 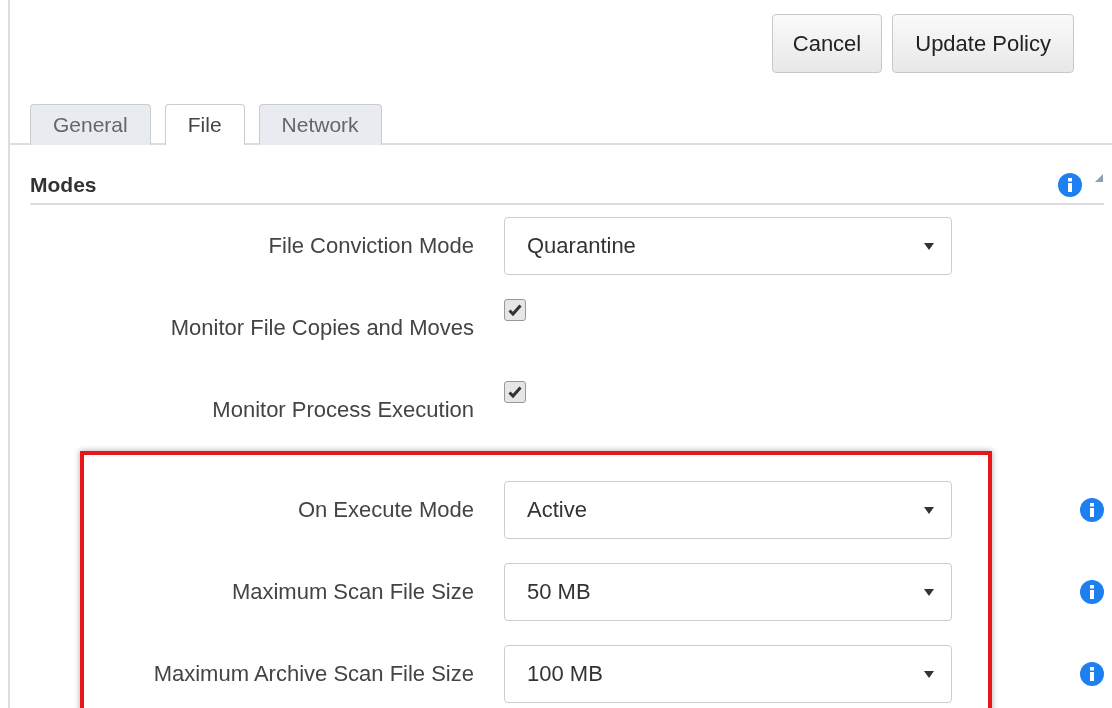 What do you see at coordinates (321, 328) in the screenshot?
I see `field-label: Monitor File Copies and Moves` at bounding box center [321, 328].